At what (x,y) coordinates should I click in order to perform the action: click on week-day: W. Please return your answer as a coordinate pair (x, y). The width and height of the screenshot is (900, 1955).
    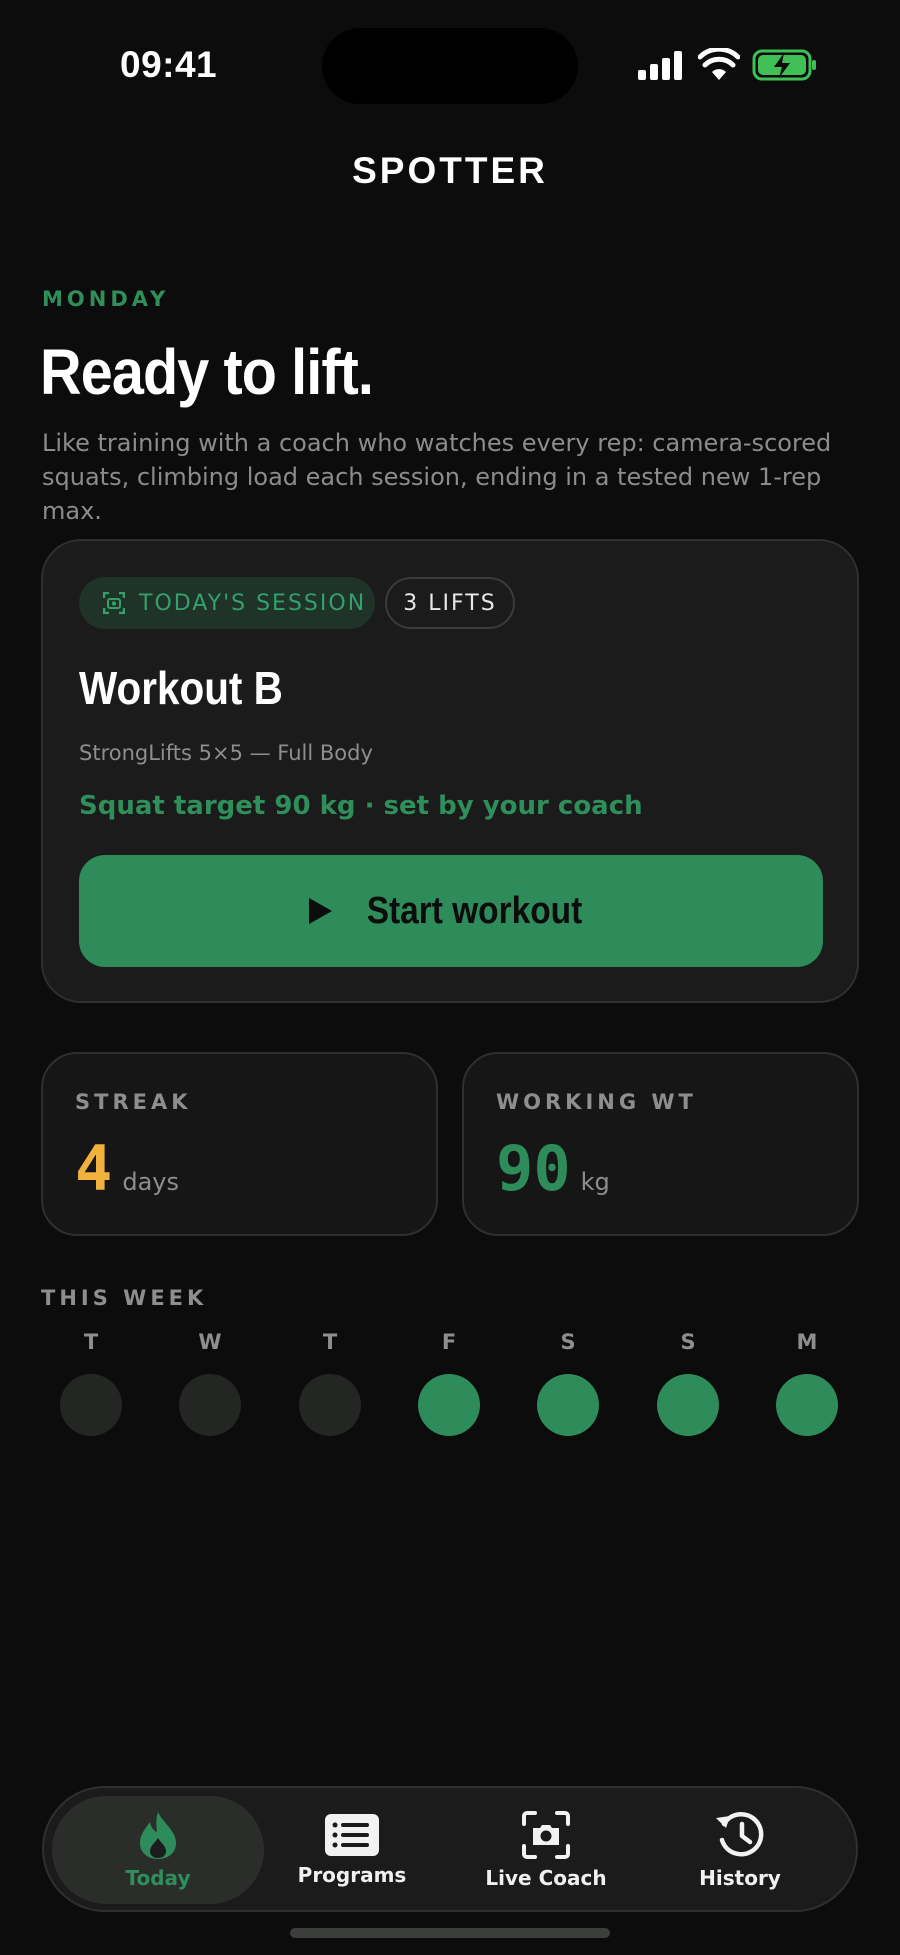
    Looking at the image, I should click on (210, 1383).